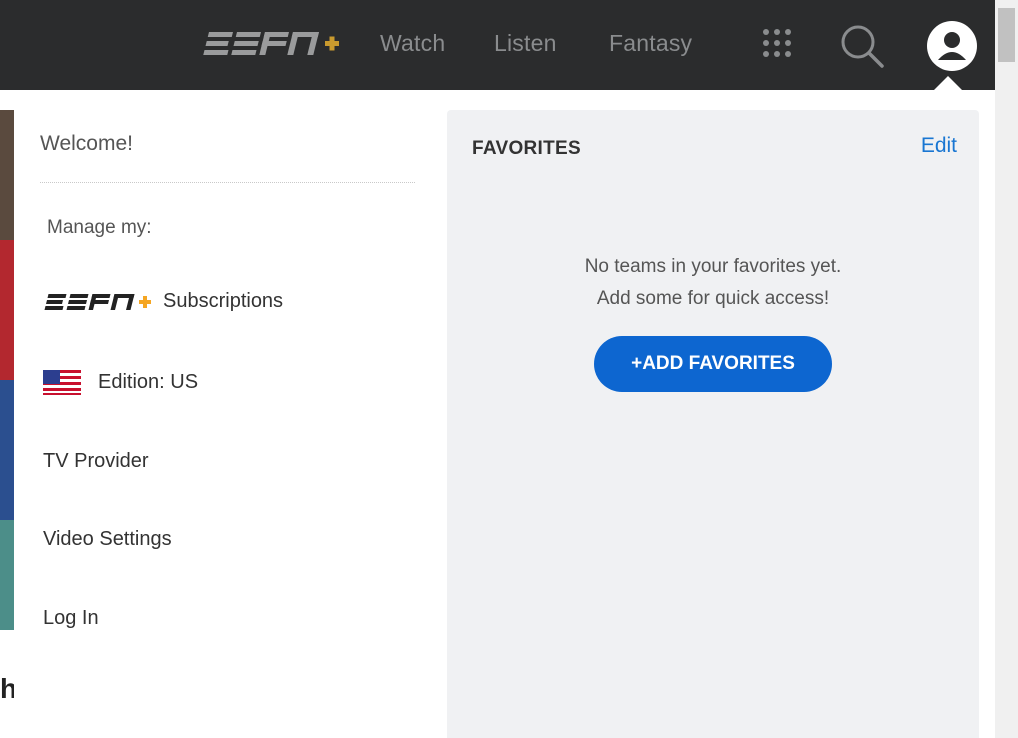 Image resolution: width=1018 pixels, height=738 pixels. I want to click on subscriptions-label: Subscriptions, so click(223, 301).